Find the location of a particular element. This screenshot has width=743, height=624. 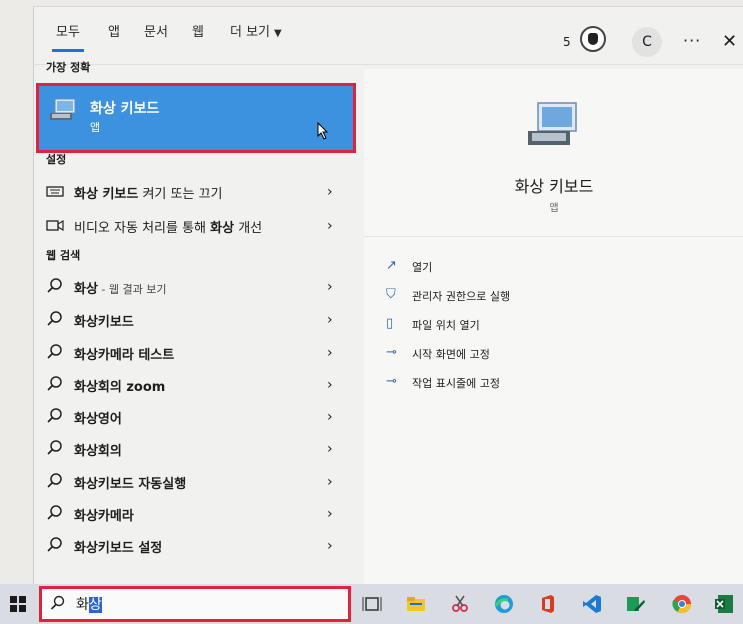

web-search-heading: 웹 검색 is located at coordinates (63, 255).